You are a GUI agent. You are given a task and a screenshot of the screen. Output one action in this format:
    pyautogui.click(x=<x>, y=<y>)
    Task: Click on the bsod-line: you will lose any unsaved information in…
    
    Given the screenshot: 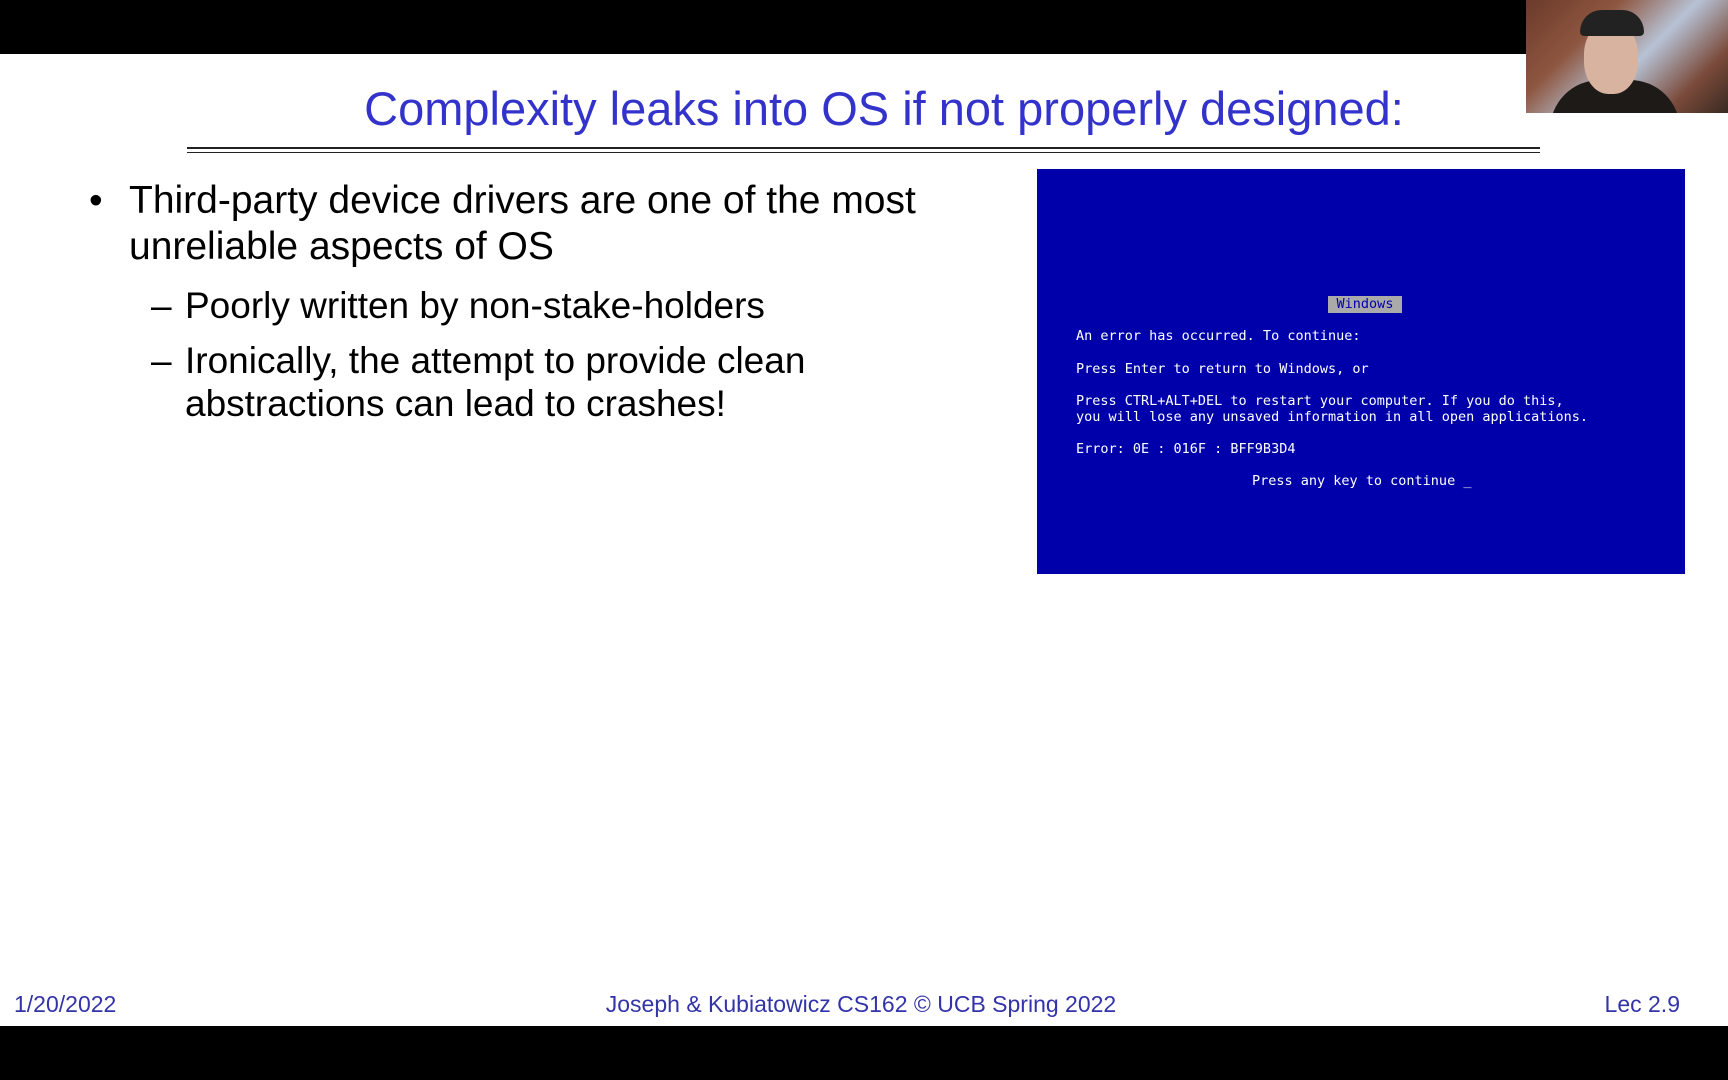 What is the action you would take?
    pyautogui.click(x=1332, y=417)
    